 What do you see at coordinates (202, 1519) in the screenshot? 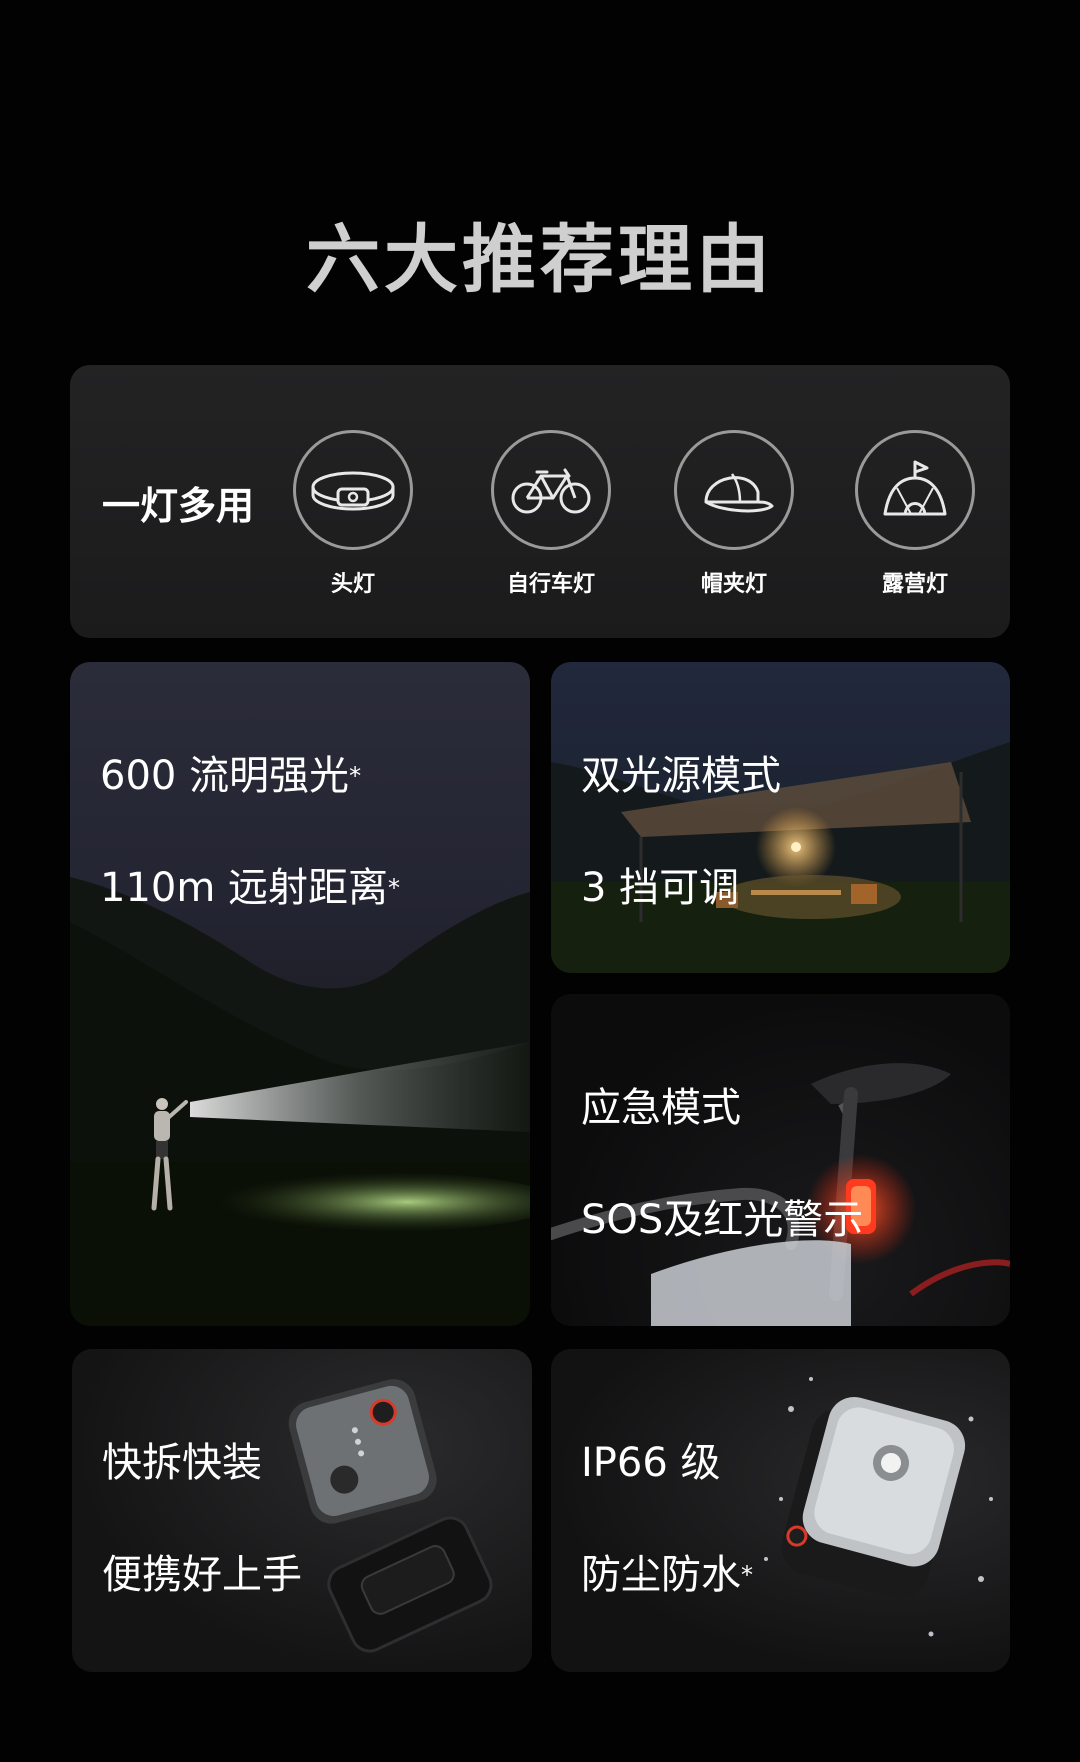
I see `feature-text: 快拆快装 便携好上手` at bounding box center [202, 1519].